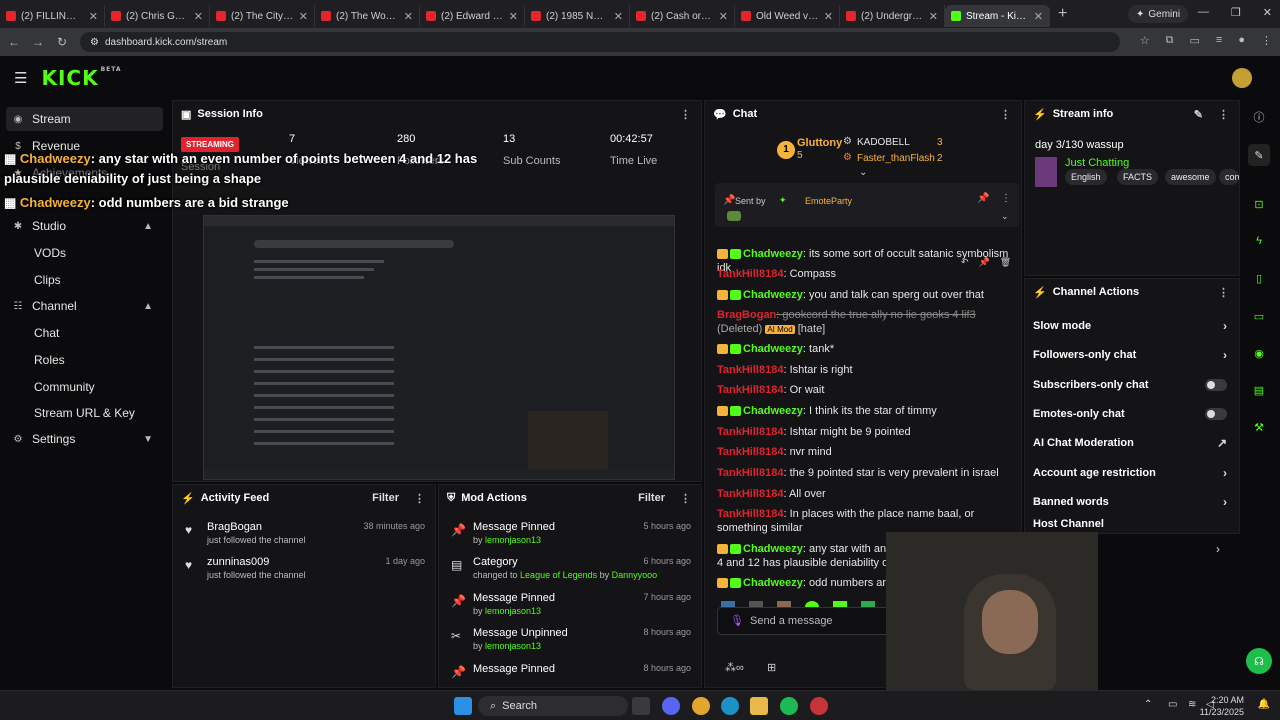 Image resolution: width=1280 pixels, height=720 pixels. I want to click on sidebar-item-vods: VODs, so click(50, 253).